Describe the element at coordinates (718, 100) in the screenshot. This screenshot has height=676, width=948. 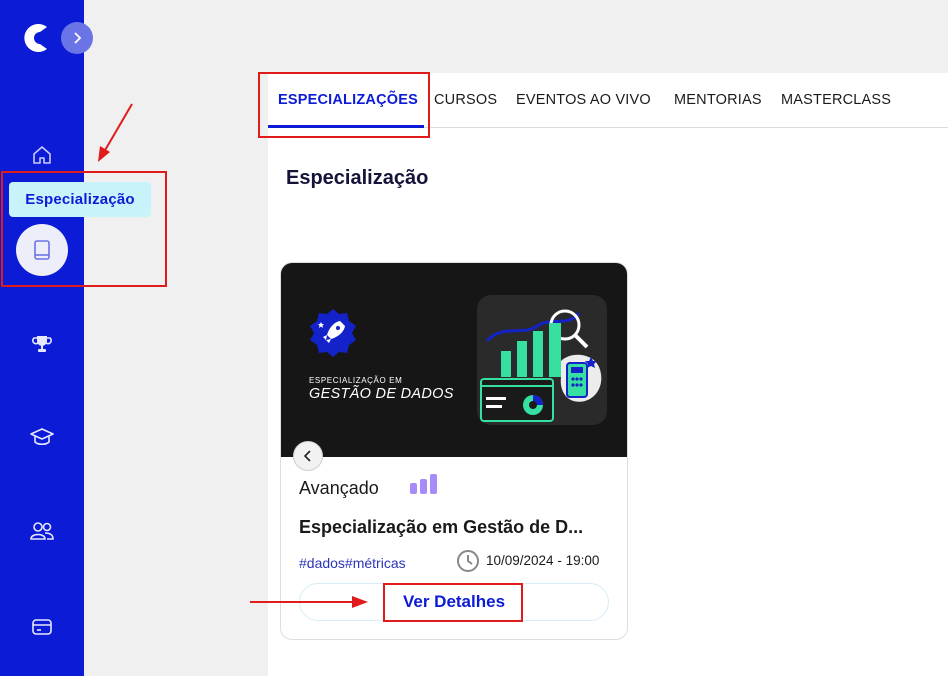
I see `tab-mentorias: MENTORIAS` at that location.